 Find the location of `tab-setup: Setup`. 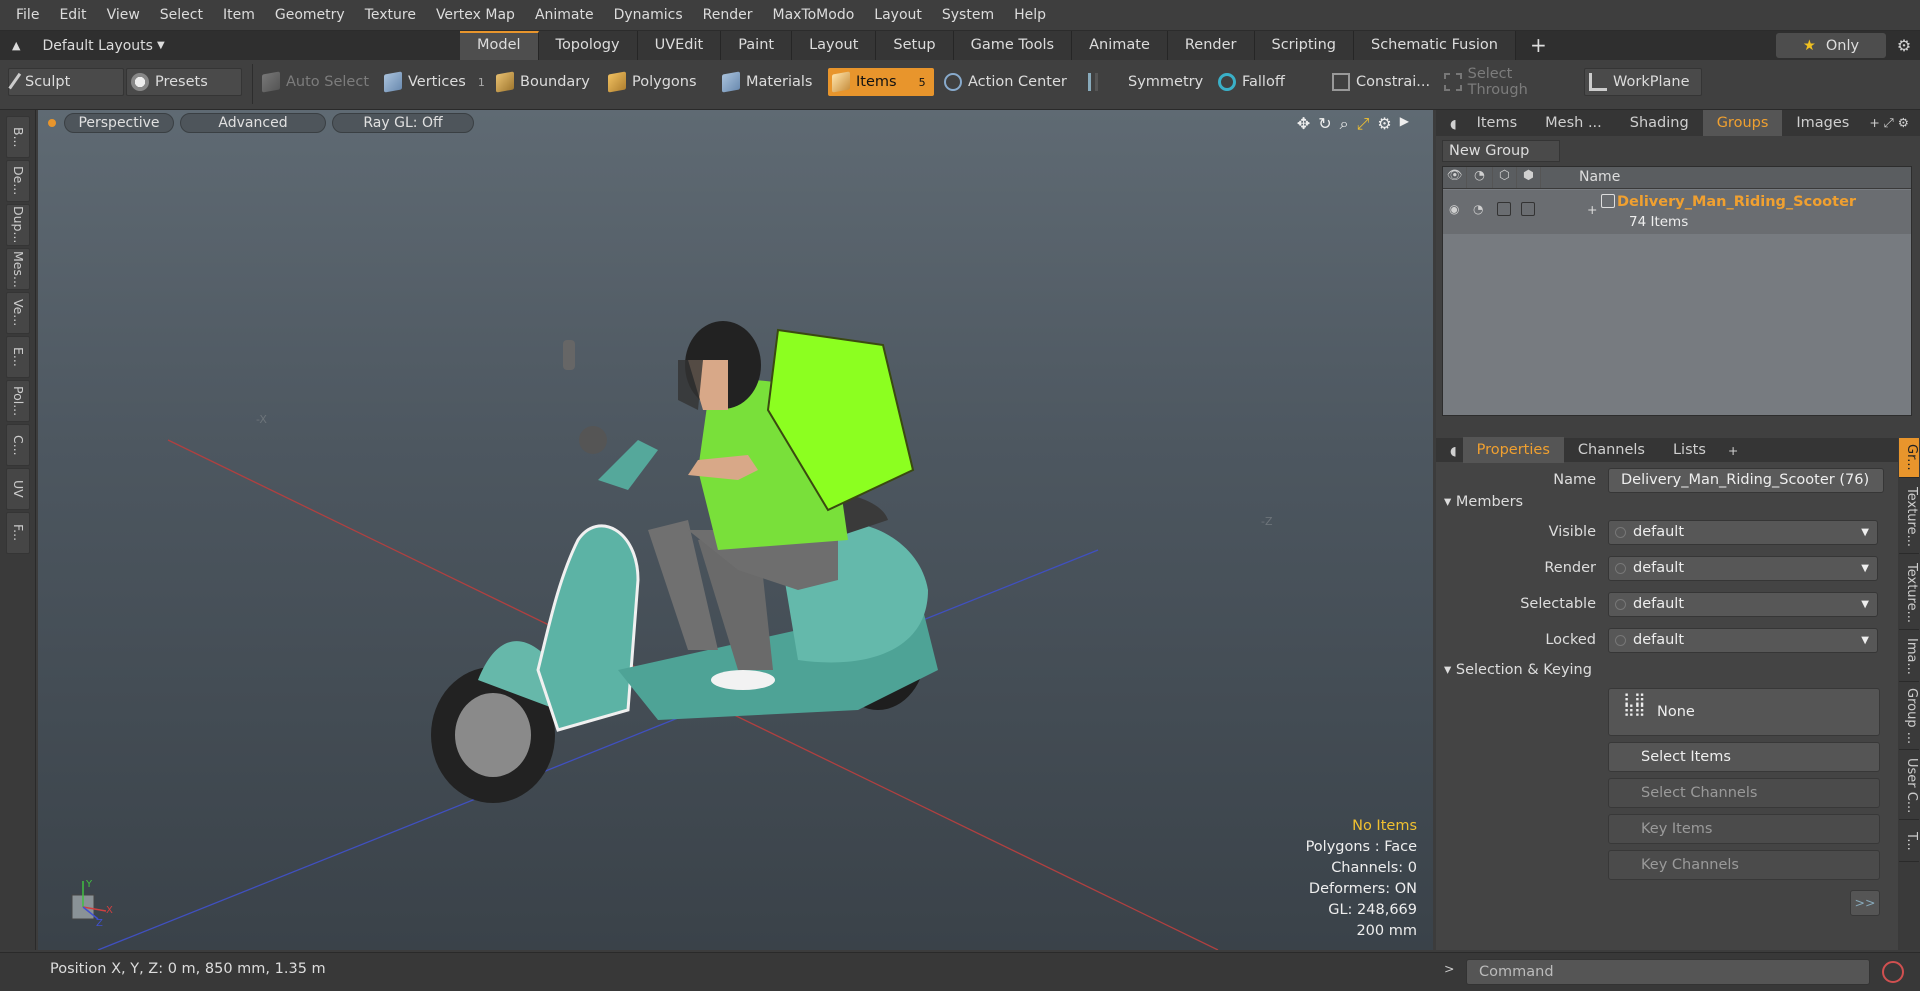

tab-setup: Setup is located at coordinates (915, 45).